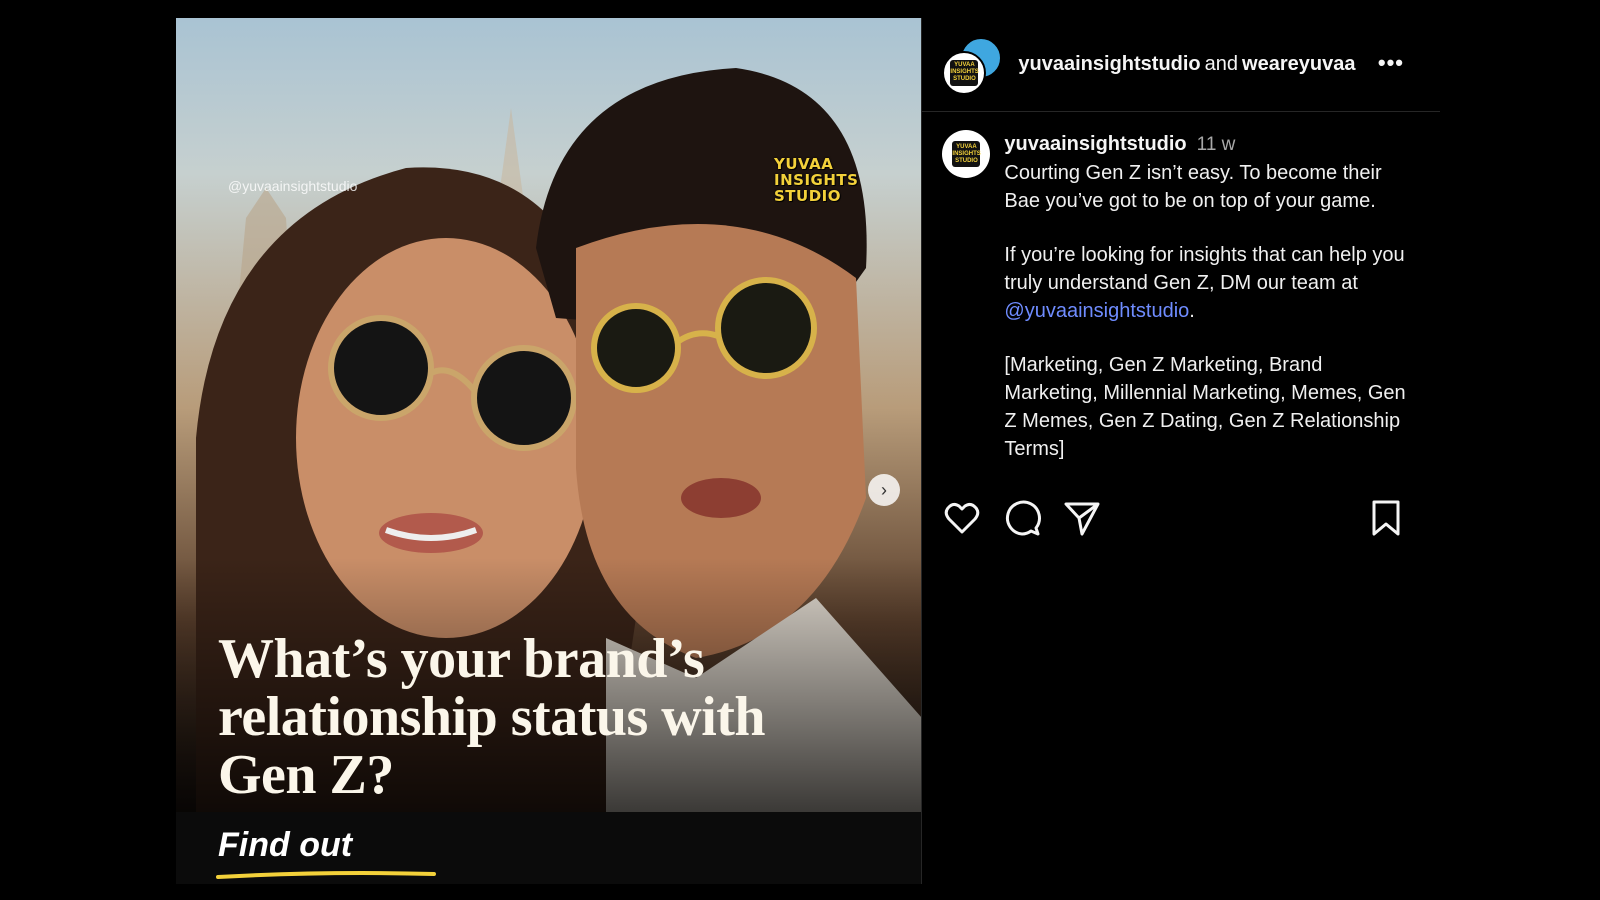 The width and height of the screenshot is (1600, 900). I want to click on heart-icon, so click(962, 518).